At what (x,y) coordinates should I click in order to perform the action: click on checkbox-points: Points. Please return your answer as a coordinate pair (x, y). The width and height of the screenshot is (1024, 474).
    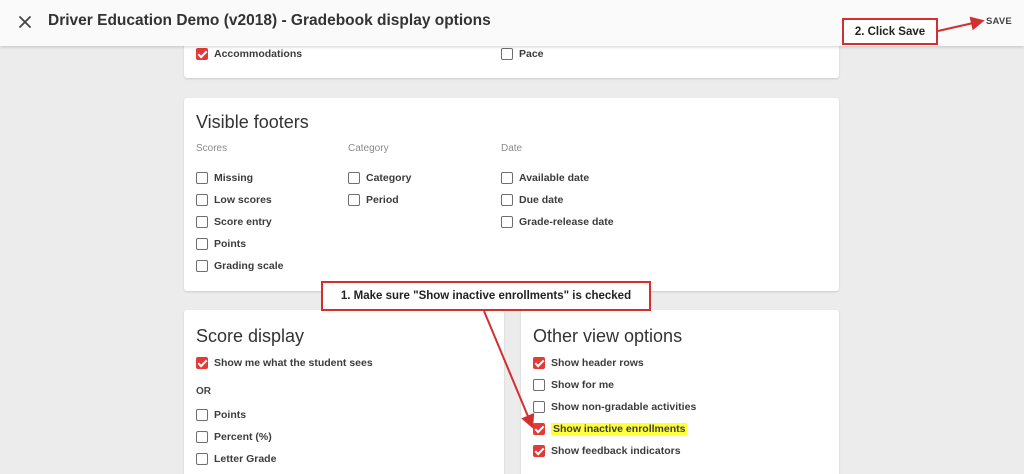
    Looking at the image, I should click on (221, 244).